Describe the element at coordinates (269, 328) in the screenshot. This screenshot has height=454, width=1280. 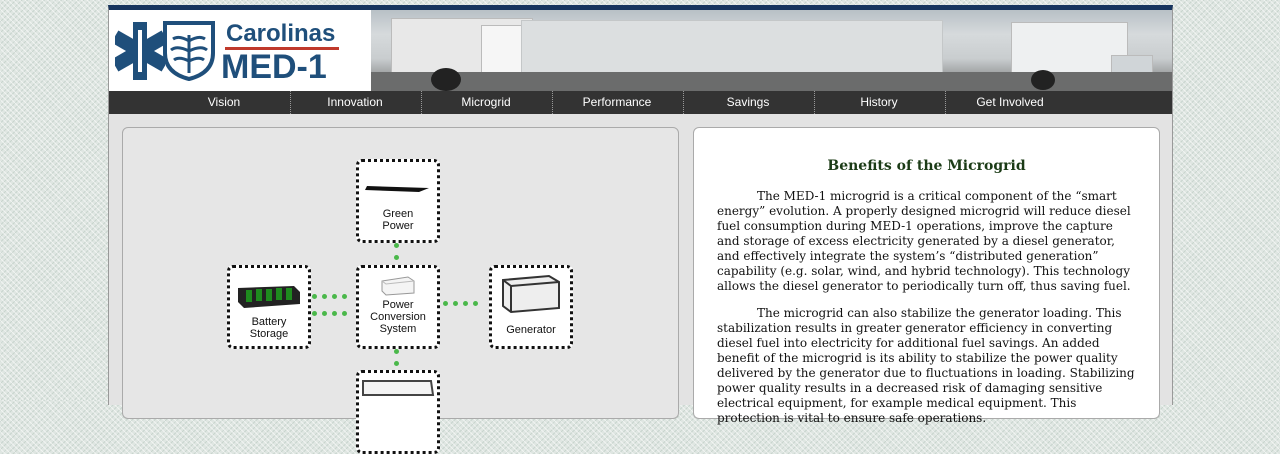
I see `battery-storage-label: Battery Storage` at that location.